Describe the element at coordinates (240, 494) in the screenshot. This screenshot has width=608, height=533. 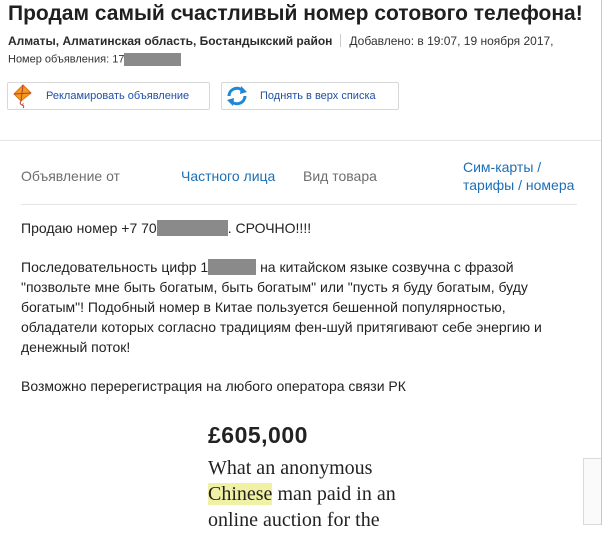
I see `photo-highlight: Chinese` at that location.